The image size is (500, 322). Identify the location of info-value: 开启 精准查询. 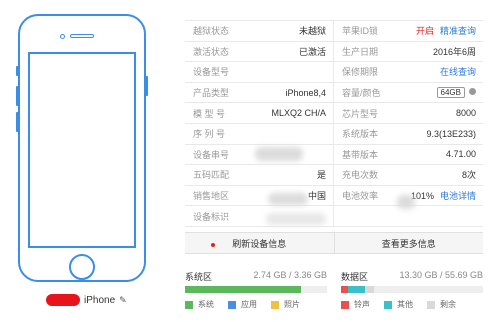
(446, 30).